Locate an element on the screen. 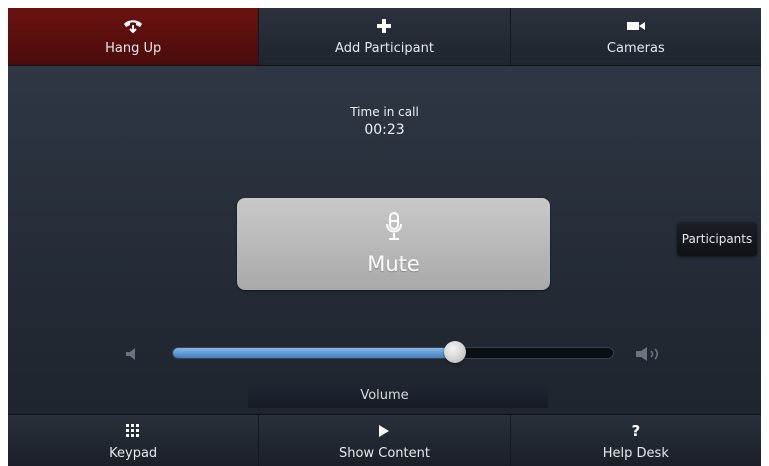 The height and width of the screenshot is (466, 769). phone-hangup-icon is located at coordinates (133, 26).